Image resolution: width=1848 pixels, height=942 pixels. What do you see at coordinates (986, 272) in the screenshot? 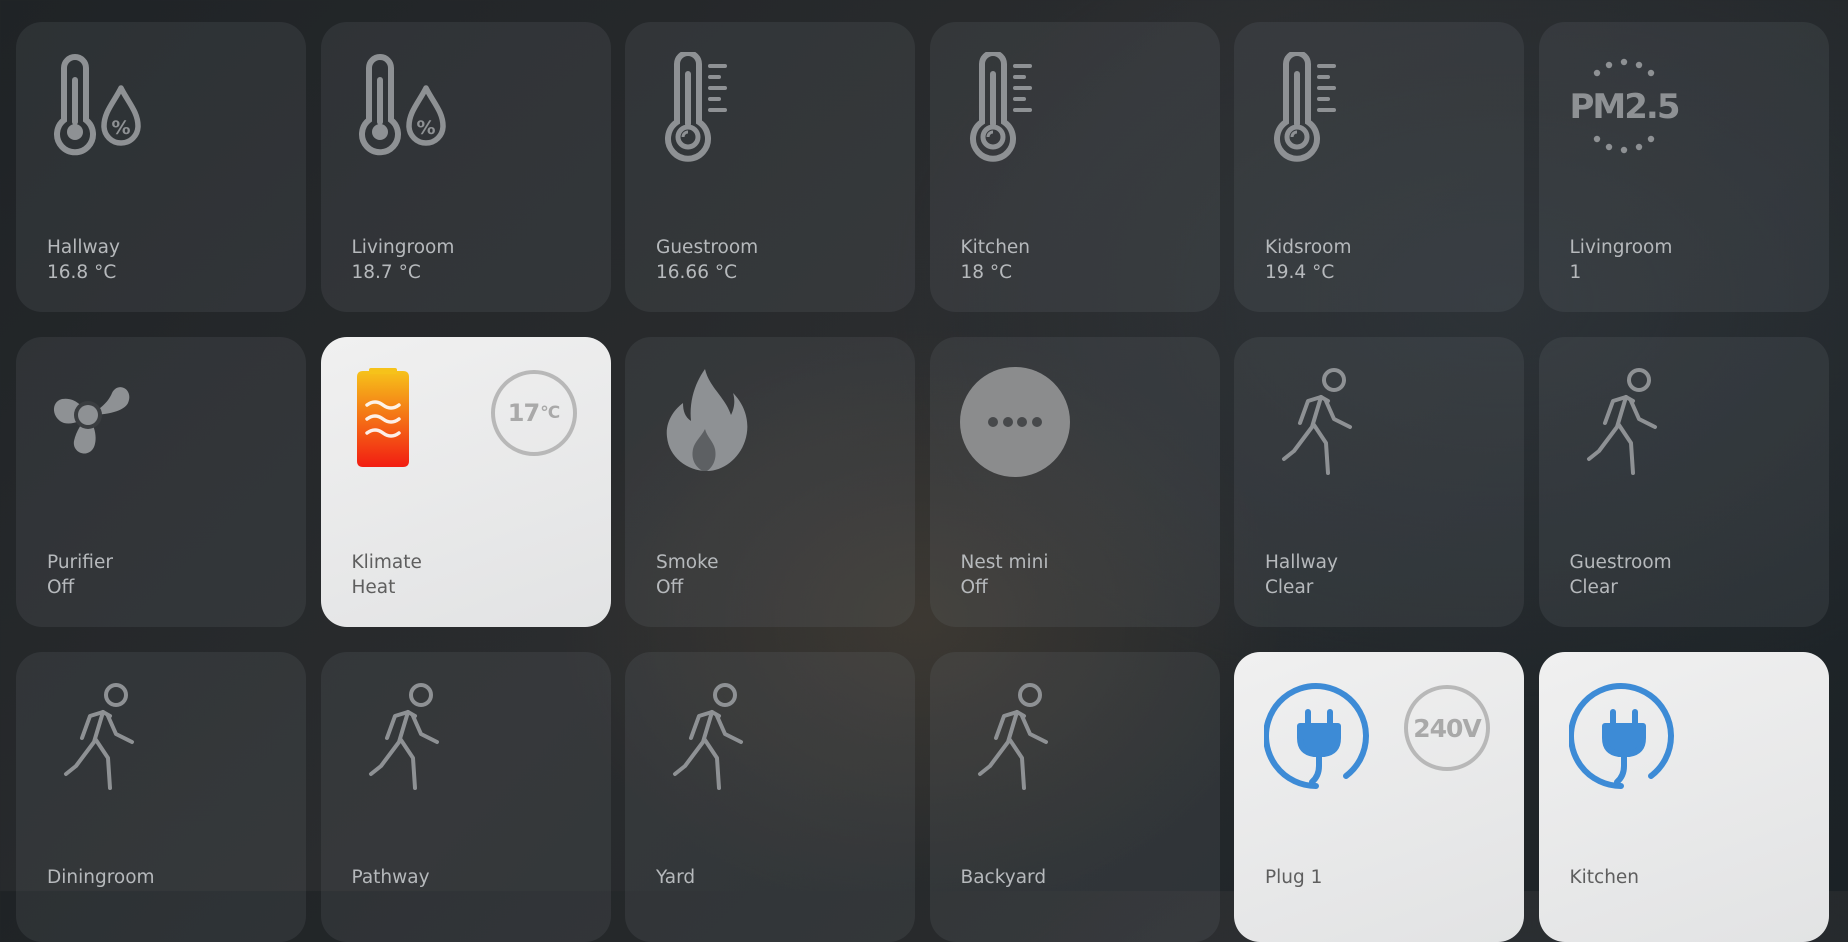
I see `tile-state: 18 °C` at bounding box center [986, 272].